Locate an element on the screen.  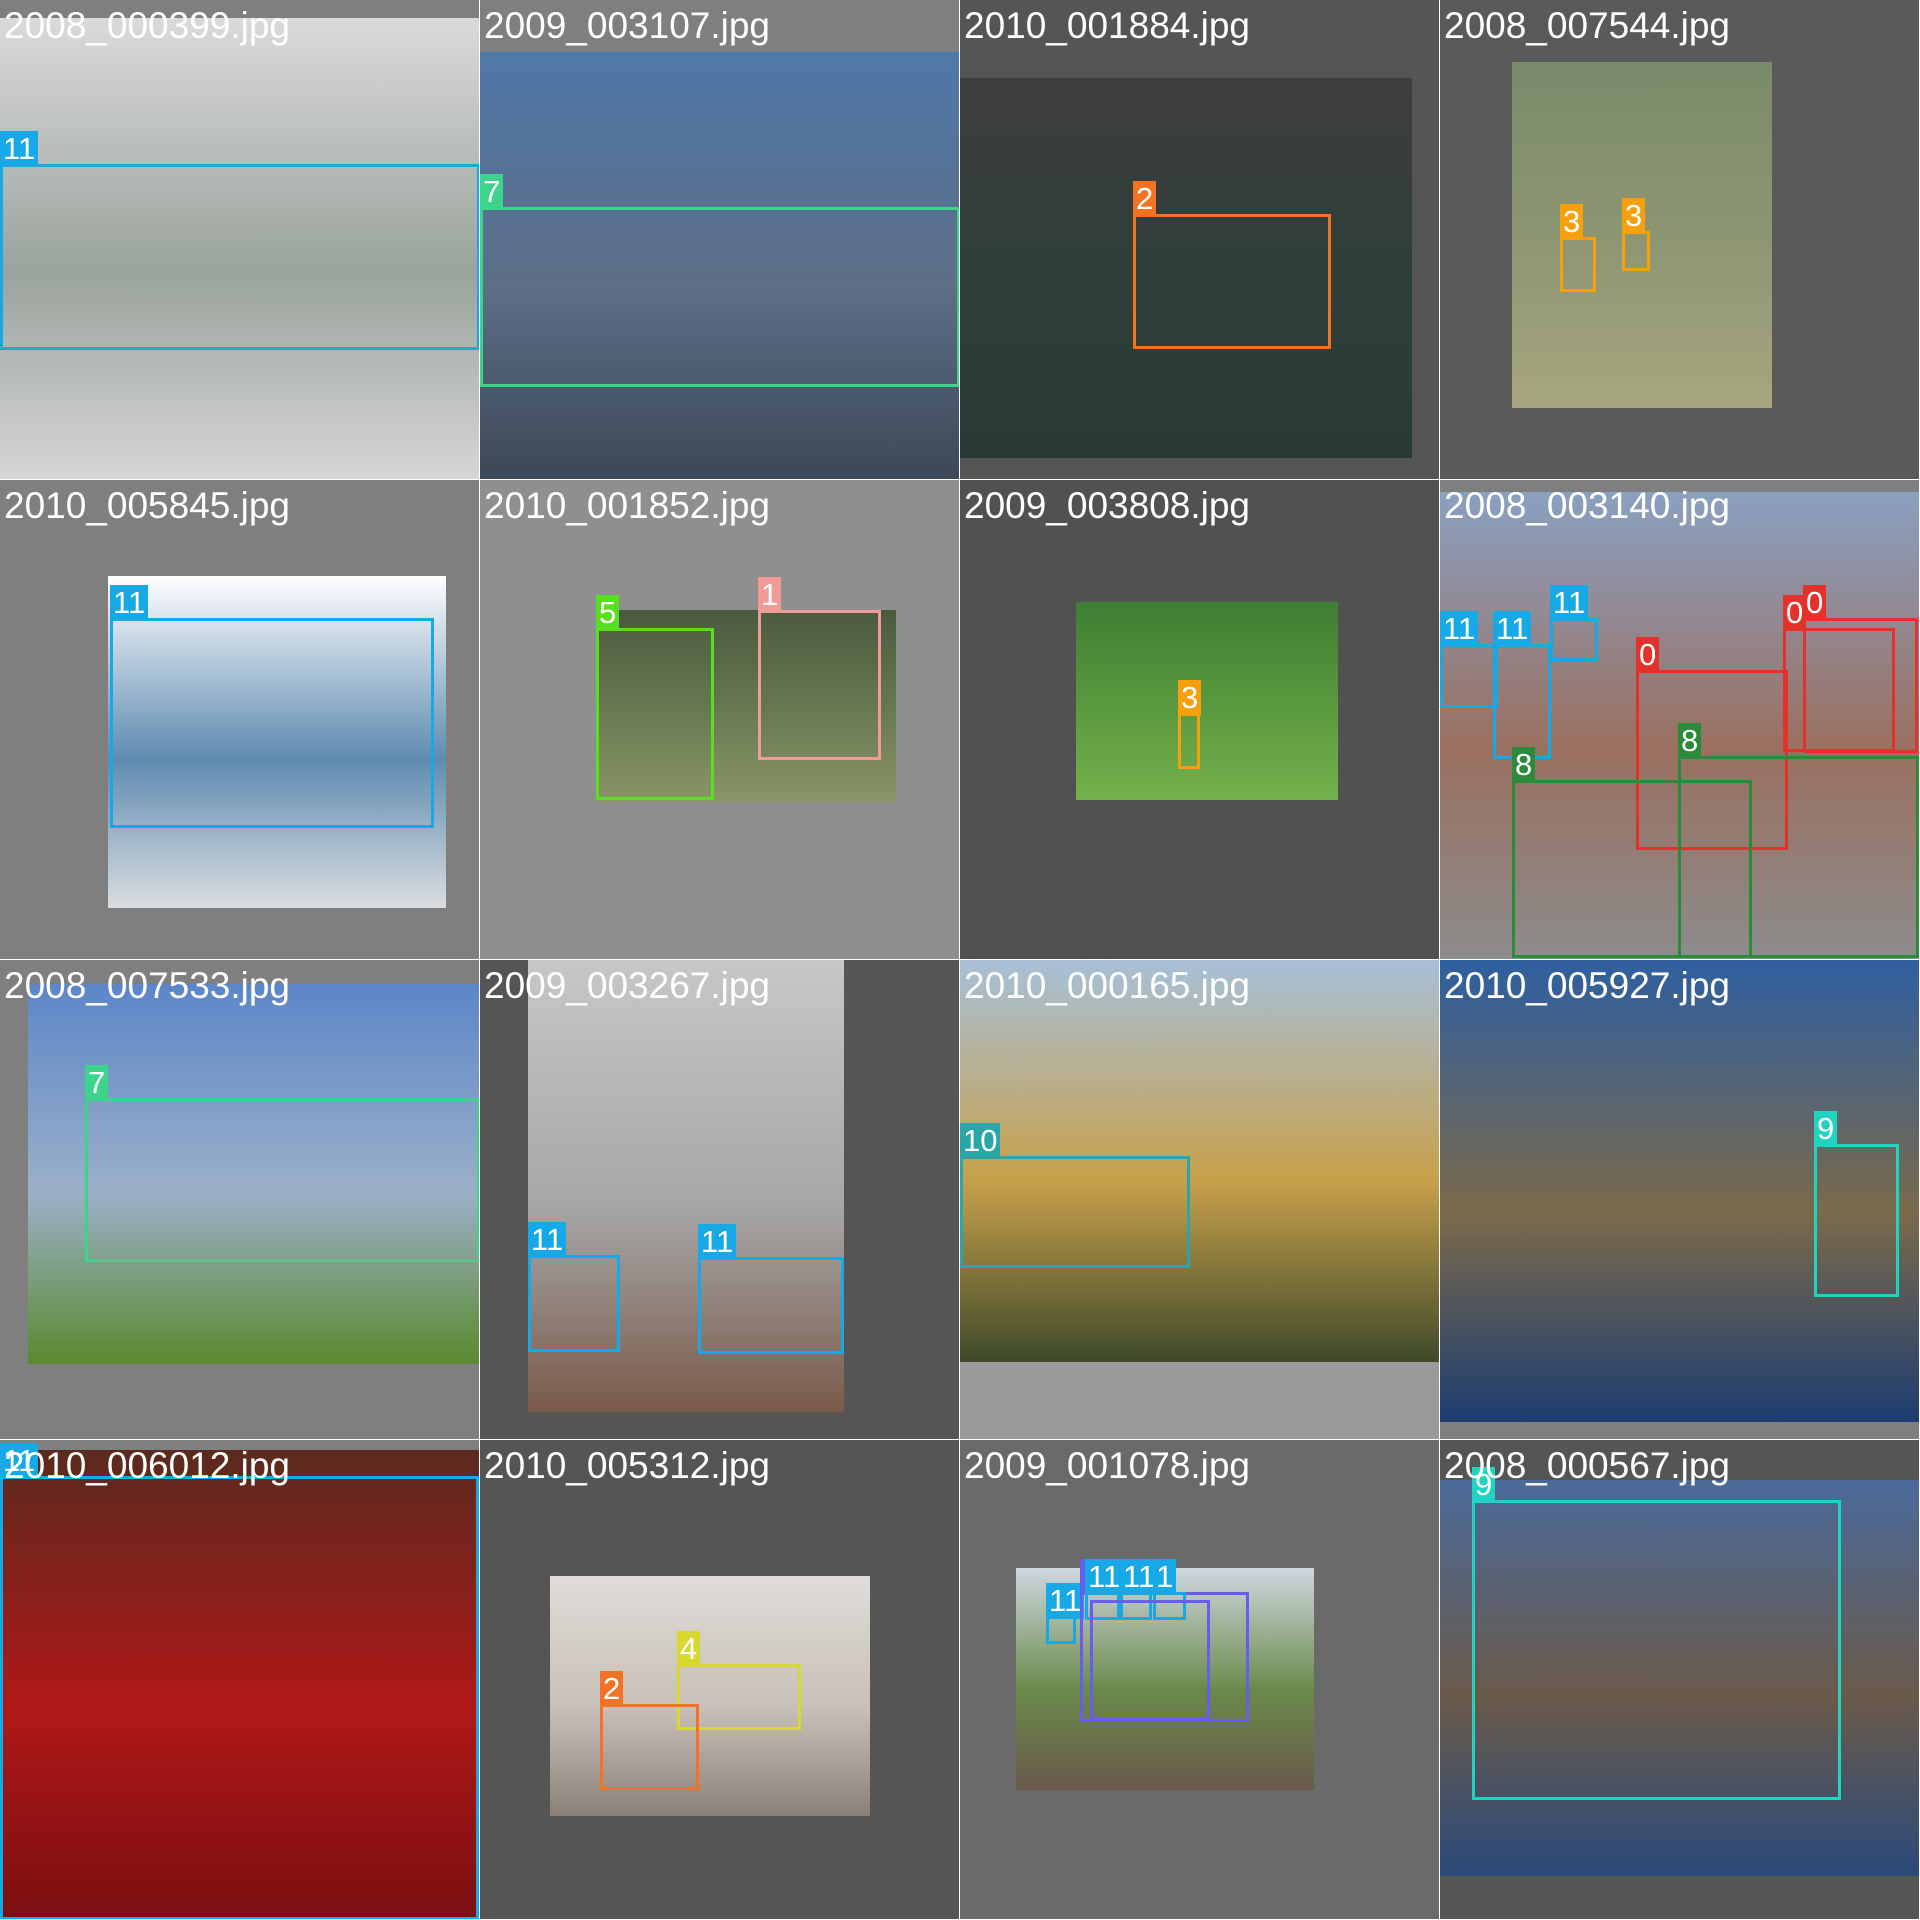
filename-label: 2009_003267.jpg is located at coordinates (627, 985).